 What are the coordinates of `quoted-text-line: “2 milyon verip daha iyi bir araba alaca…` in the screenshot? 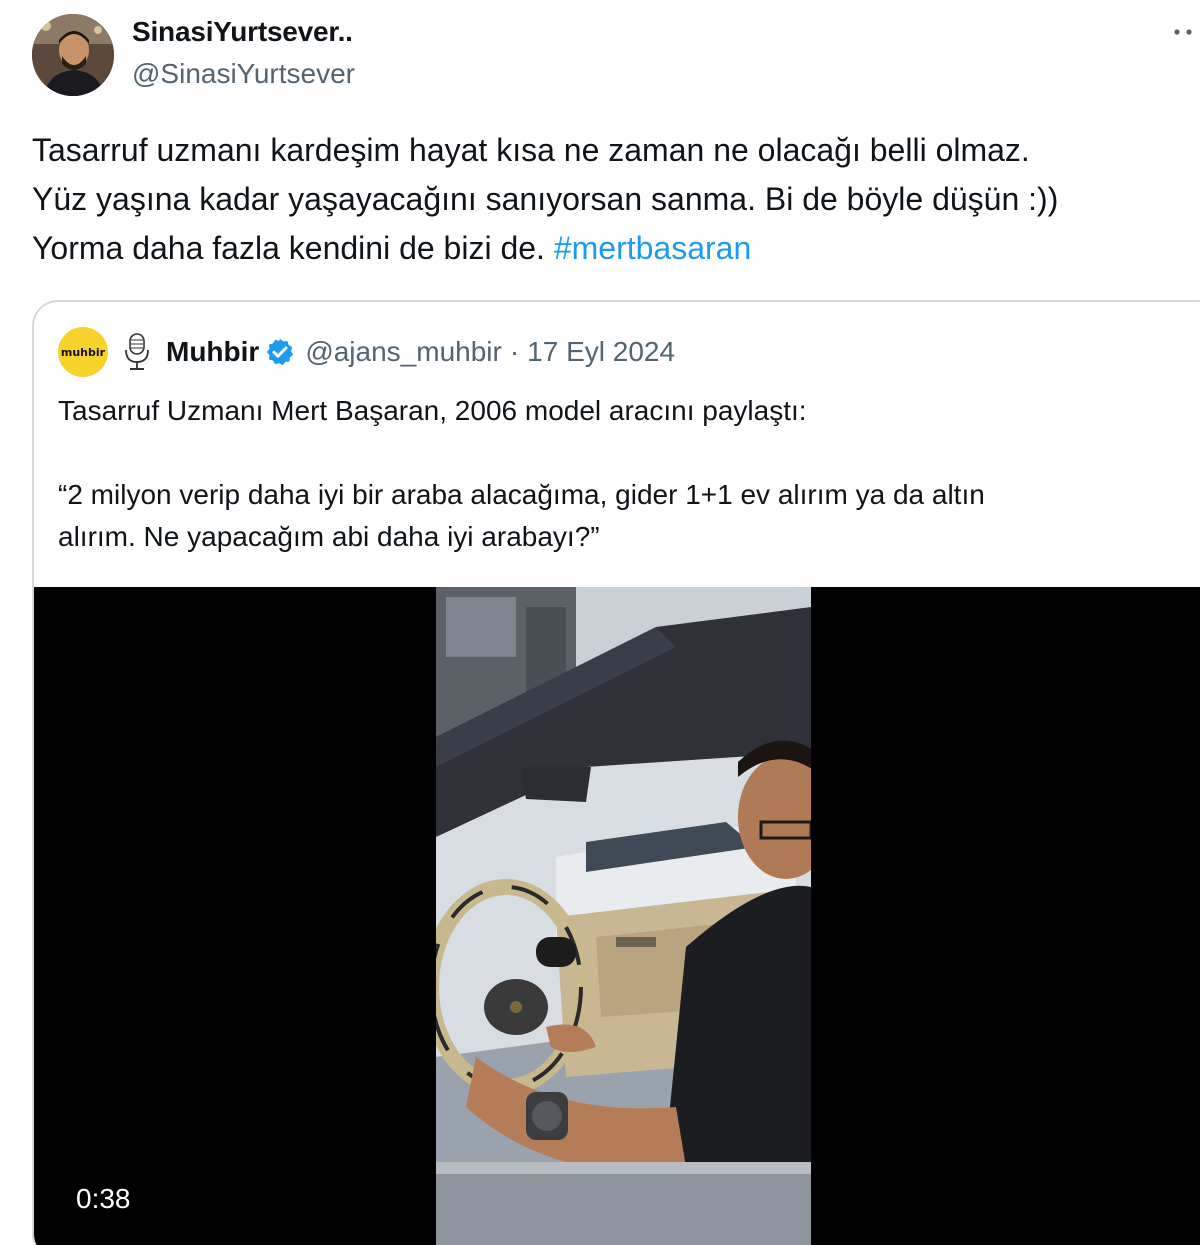 It's located at (521, 494).